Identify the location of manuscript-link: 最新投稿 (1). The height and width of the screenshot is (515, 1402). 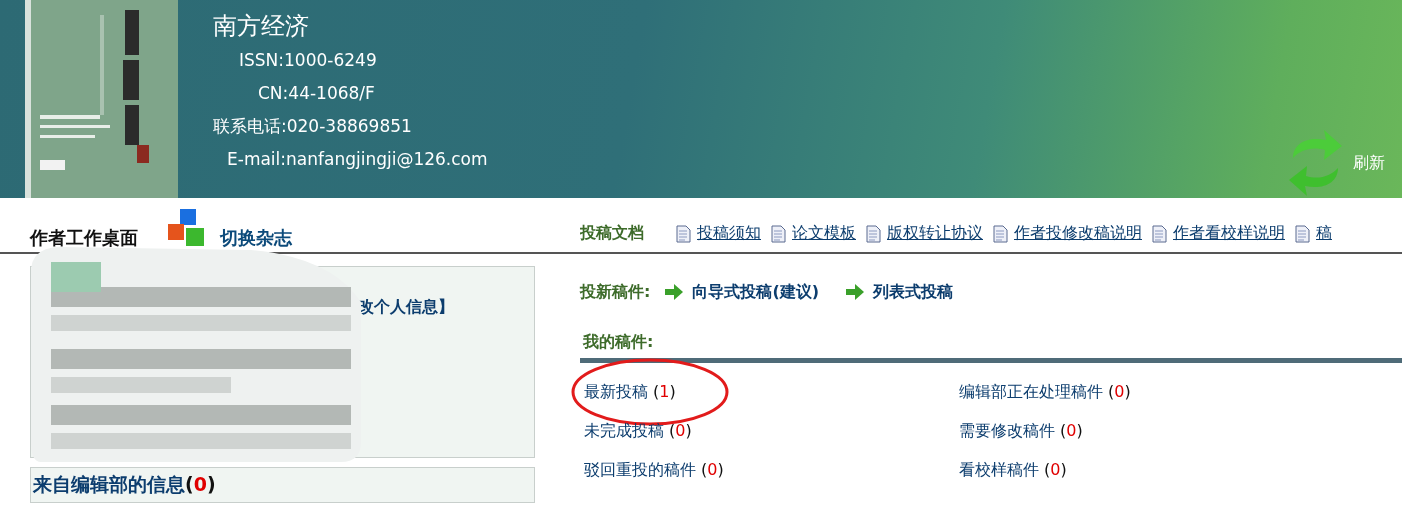
(630, 391).